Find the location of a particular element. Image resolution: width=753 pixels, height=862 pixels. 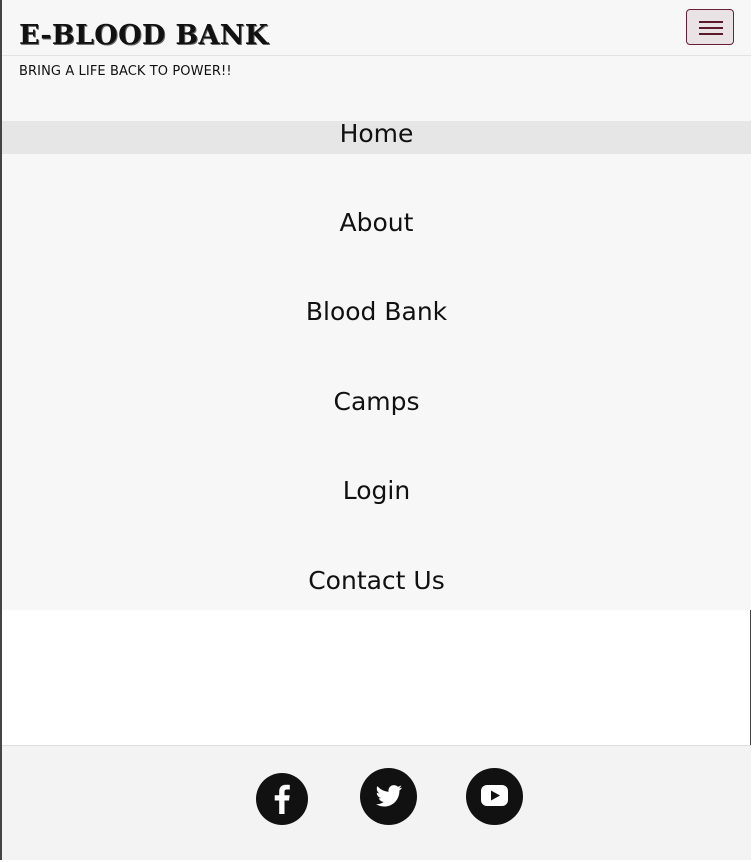

site-header is located at coordinates (376, 60).